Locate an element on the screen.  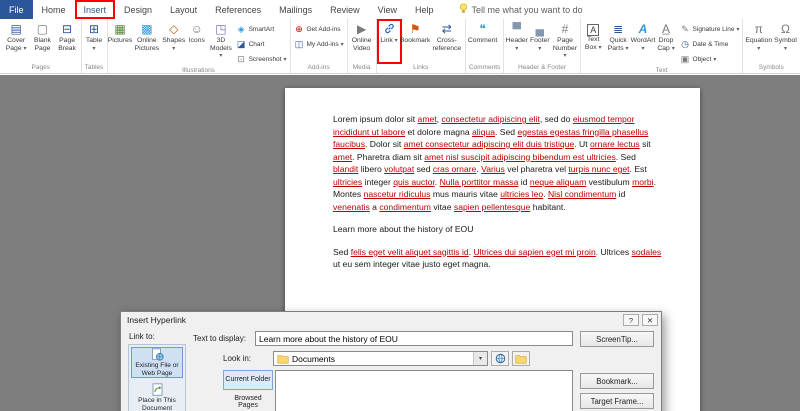
dialog-title: Insert Hyperlink is located at coordinates (157, 320).